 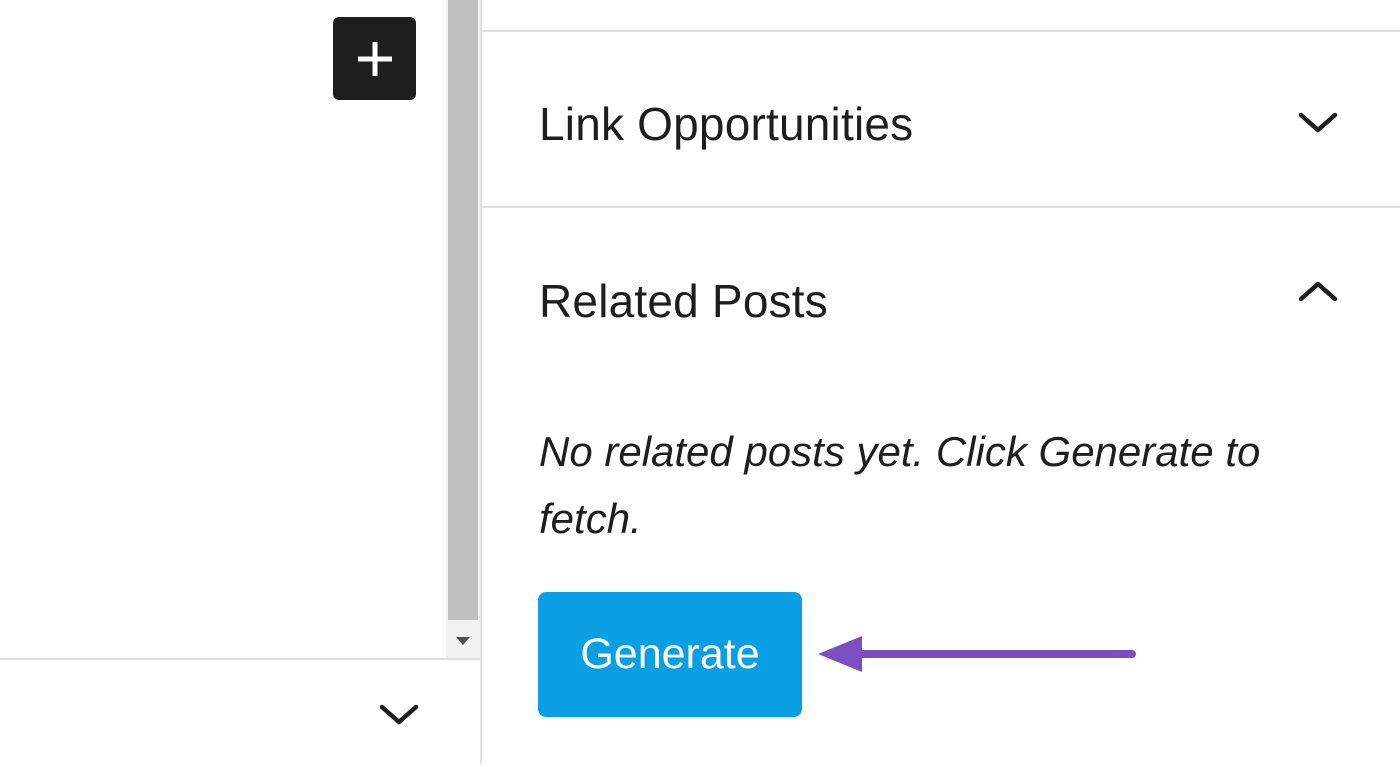 I want to click on block-inserter-button, so click(x=374, y=58).